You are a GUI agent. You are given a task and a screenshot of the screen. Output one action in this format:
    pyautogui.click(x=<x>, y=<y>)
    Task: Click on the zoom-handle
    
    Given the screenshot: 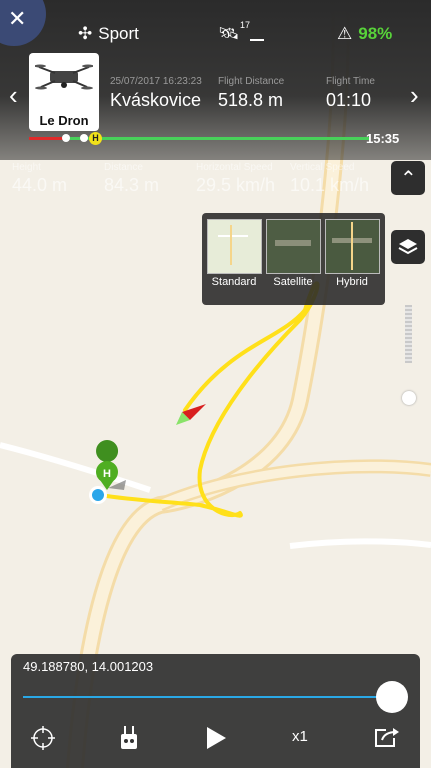 What is the action you would take?
    pyautogui.click(x=409, y=398)
    